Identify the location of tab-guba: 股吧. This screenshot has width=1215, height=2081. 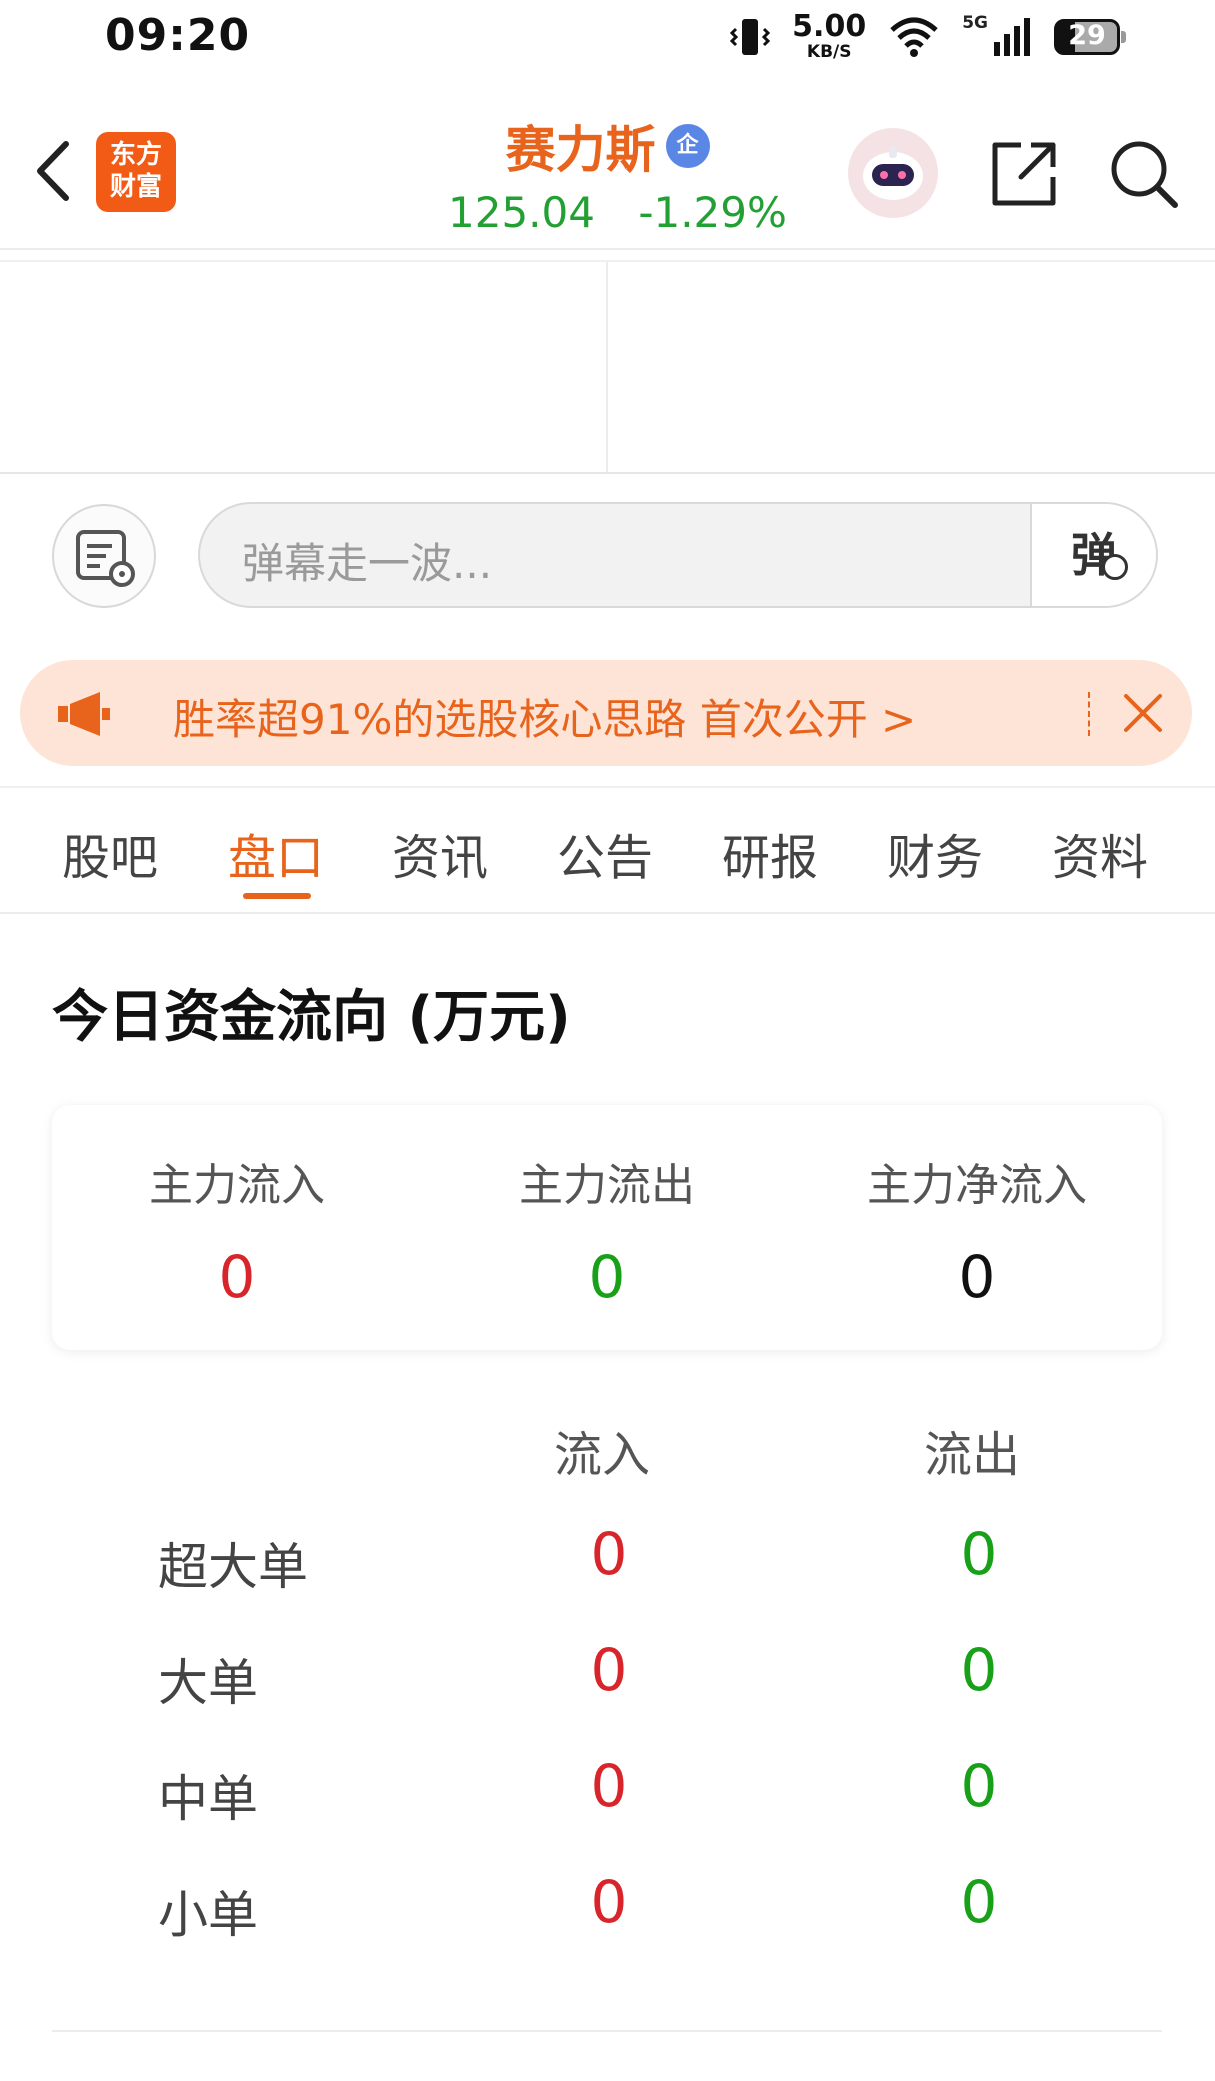
(110, 853).